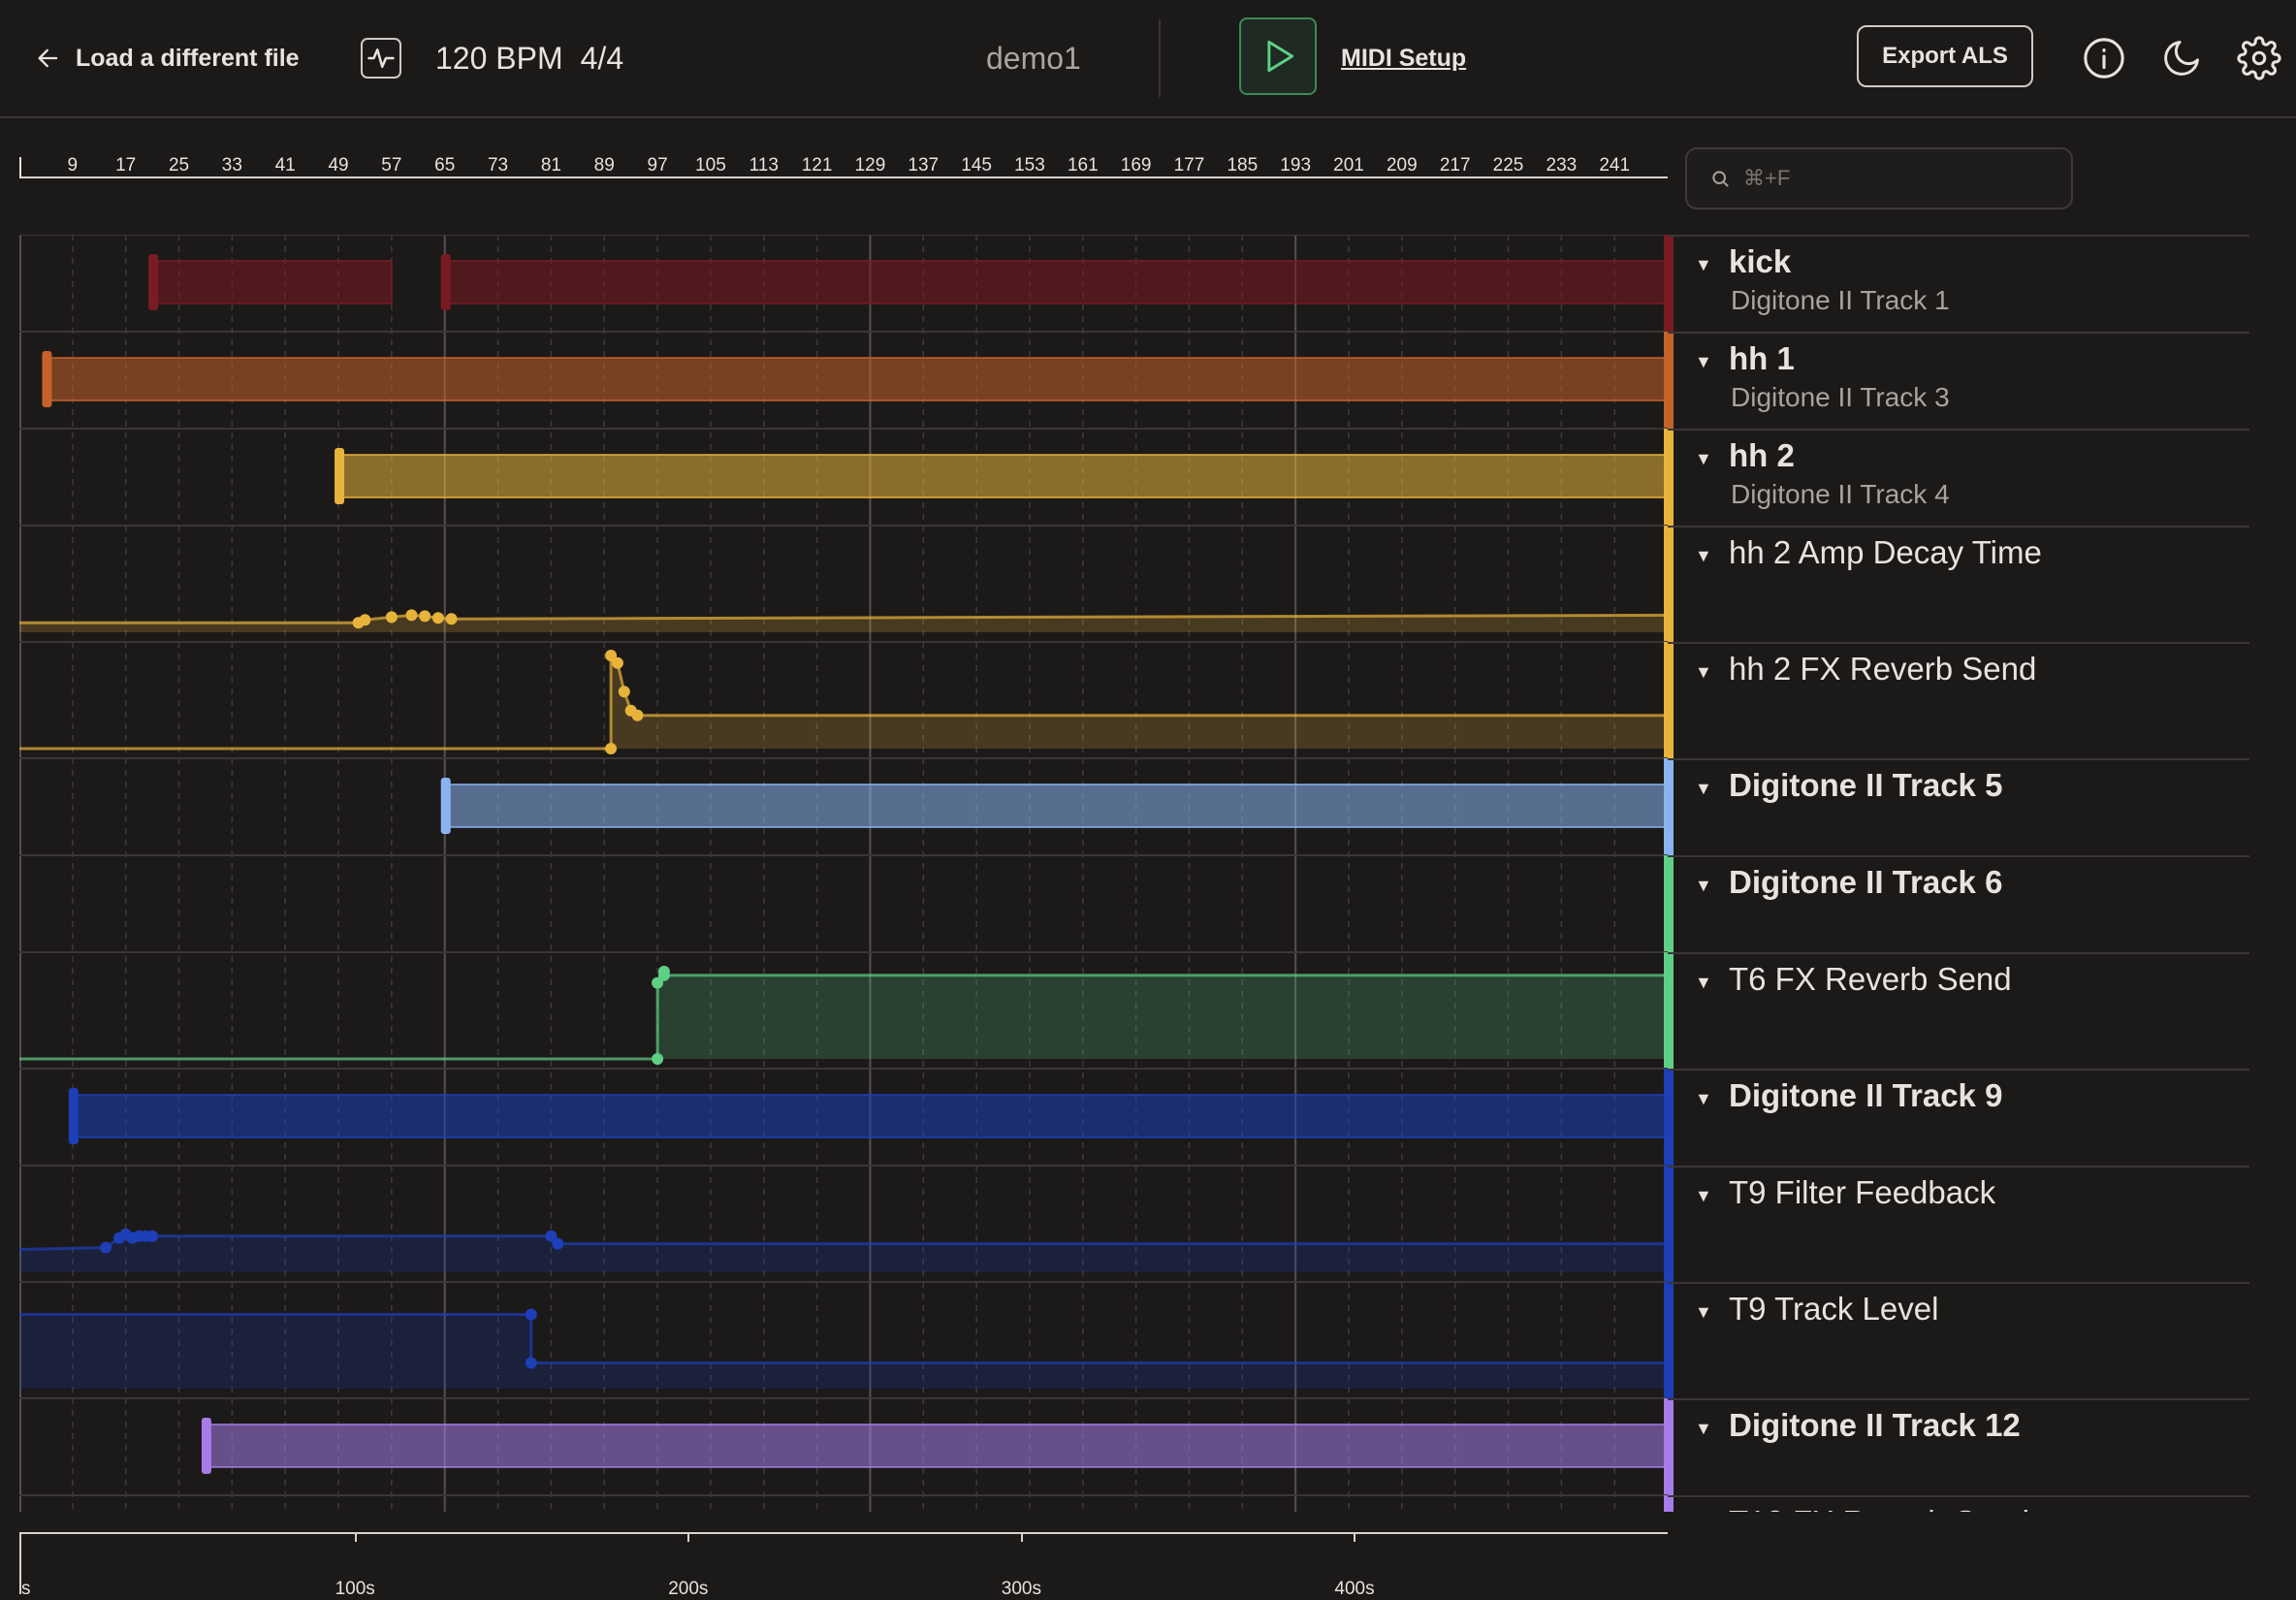 This screenshot has height=1600, width=2296. I want to click on time-label-100s: 100s, so click(355, 1589).